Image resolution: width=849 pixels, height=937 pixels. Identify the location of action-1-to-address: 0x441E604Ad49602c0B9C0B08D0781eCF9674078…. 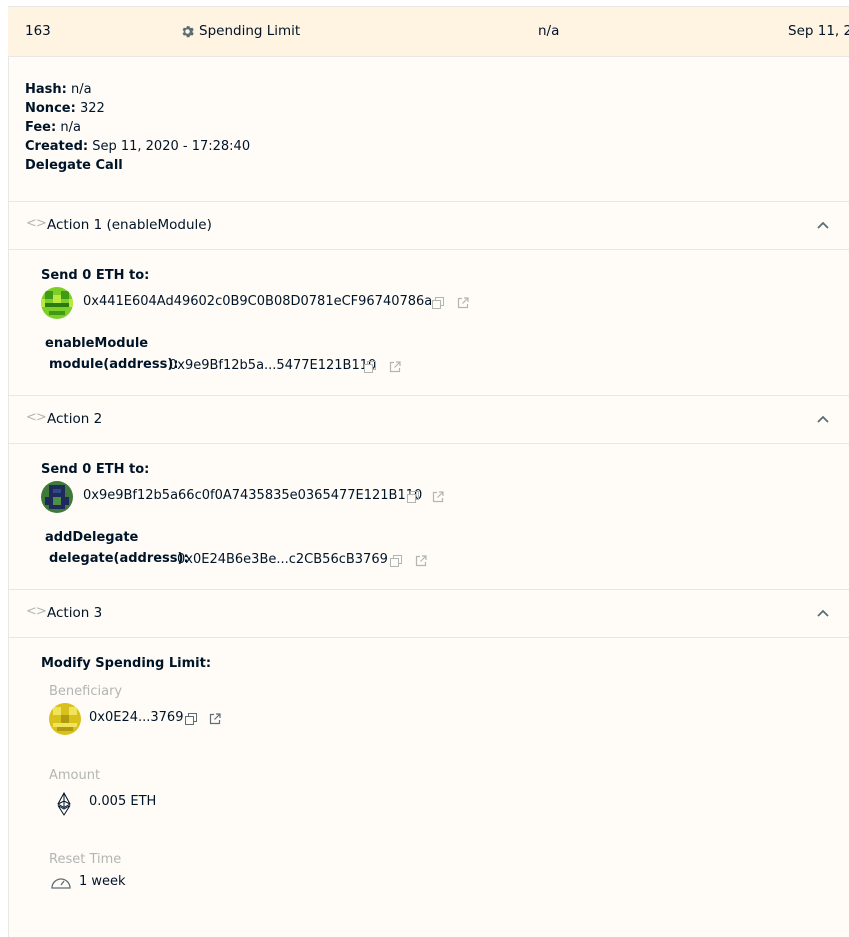
(258, 301).